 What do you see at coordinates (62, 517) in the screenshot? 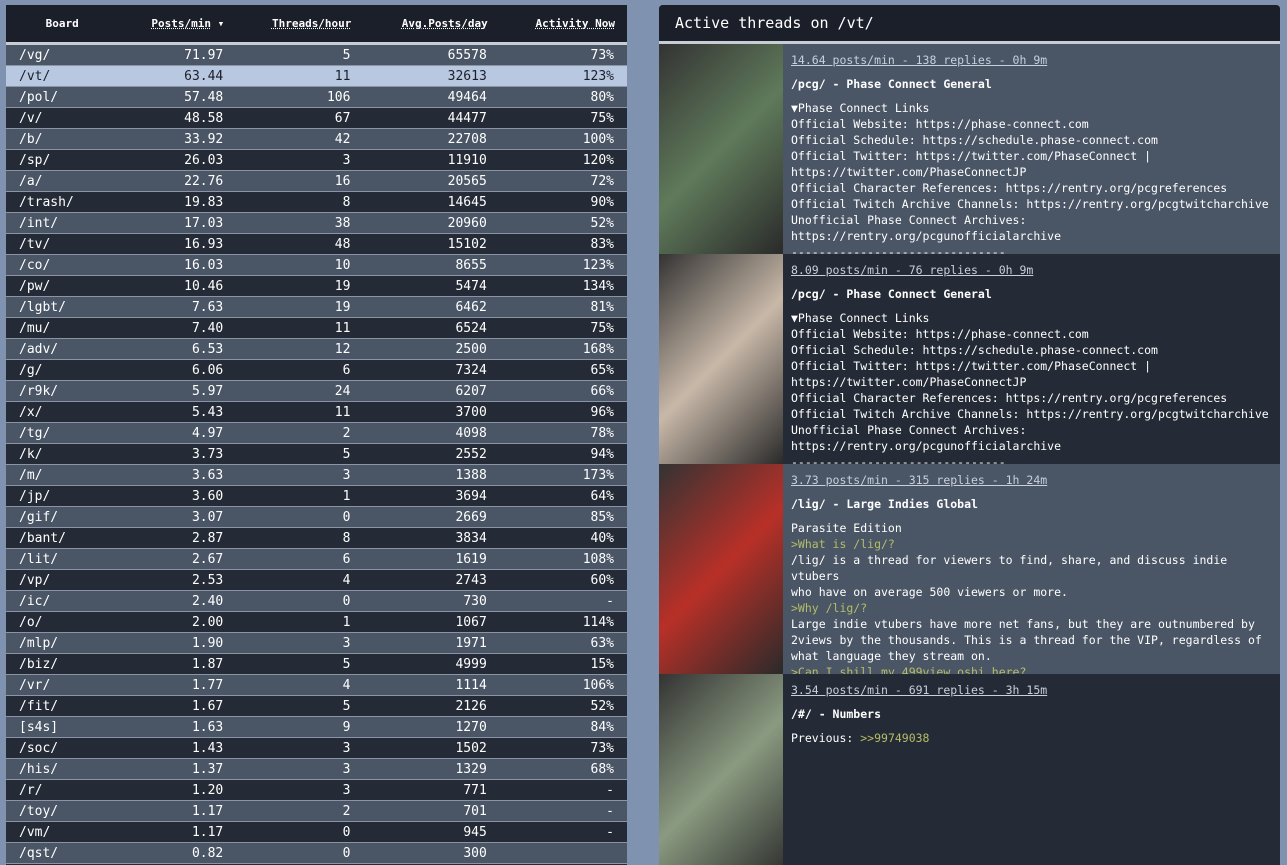
I see `cell-board: /gif/` at bounding box center [62, 517].